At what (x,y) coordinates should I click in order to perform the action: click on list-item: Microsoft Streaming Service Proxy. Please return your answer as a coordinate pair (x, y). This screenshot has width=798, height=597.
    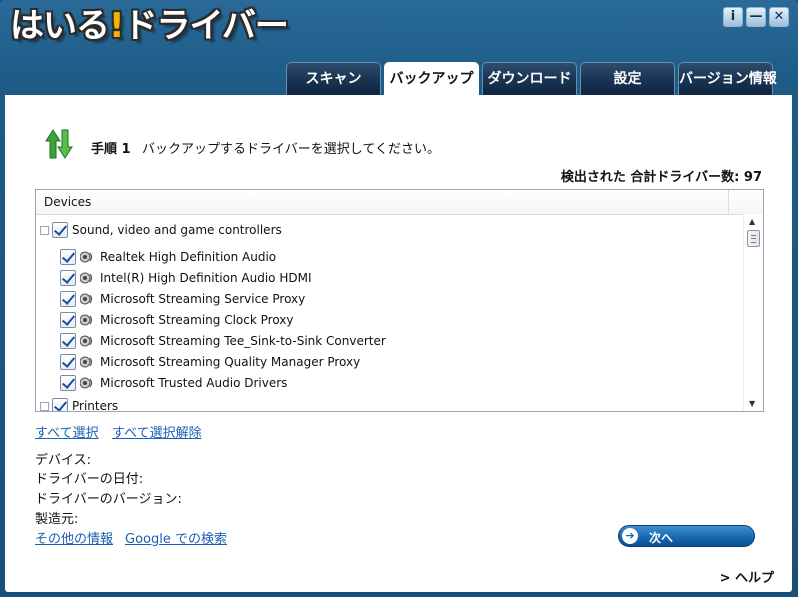
    Looking at the image, I should click on (182, 299).